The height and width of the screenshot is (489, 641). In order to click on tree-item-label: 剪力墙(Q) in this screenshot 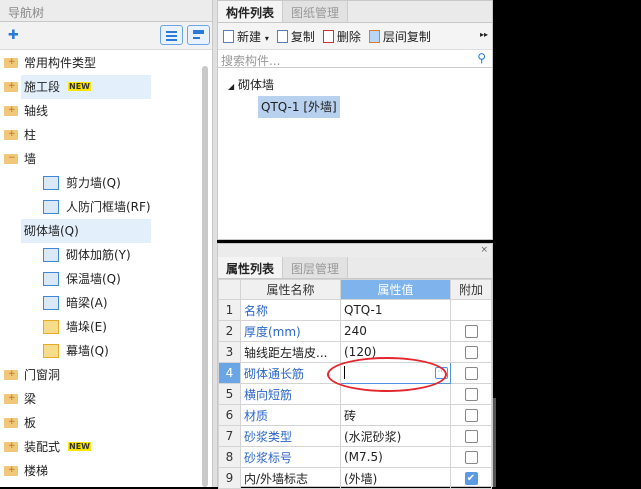, I will do `click(93, 183)`.